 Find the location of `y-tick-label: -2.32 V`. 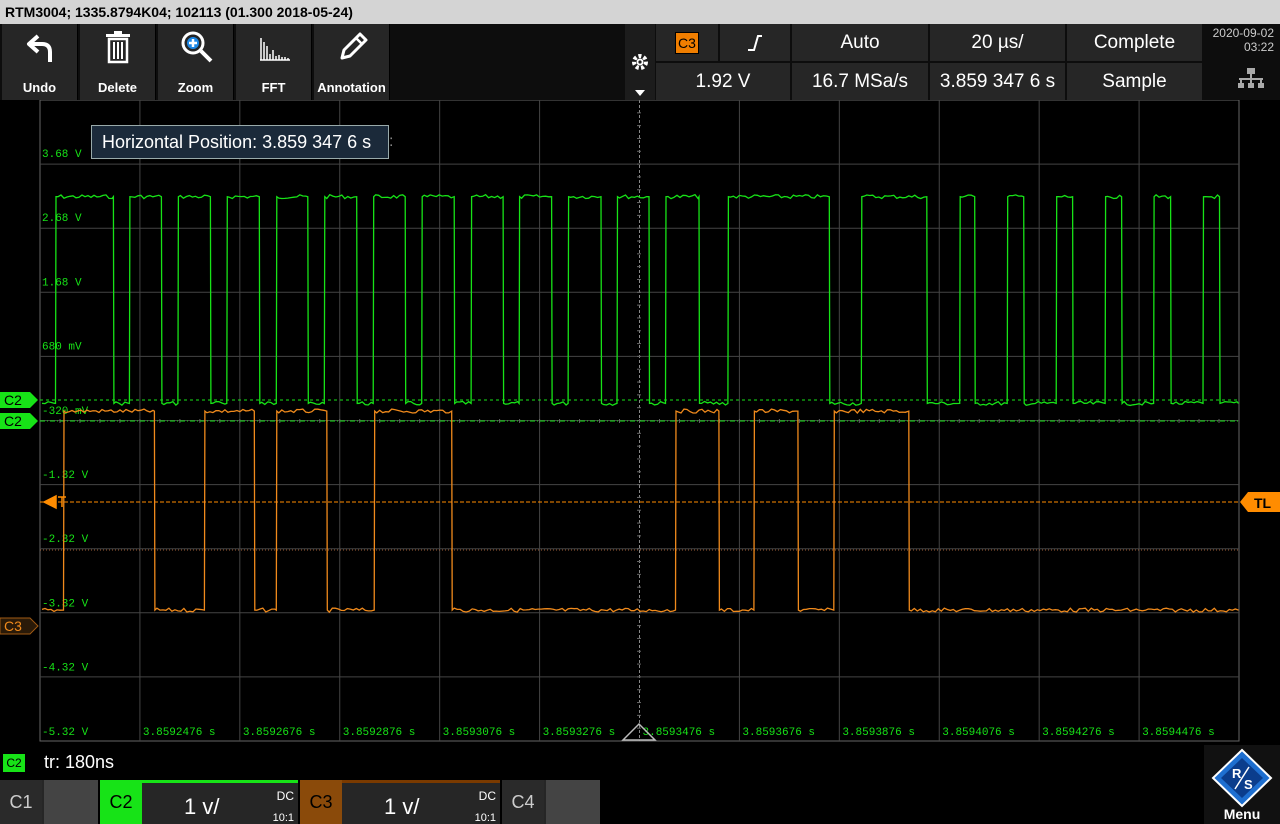

y-tick-label: -2.32 V is located at coordinates (65, 540).